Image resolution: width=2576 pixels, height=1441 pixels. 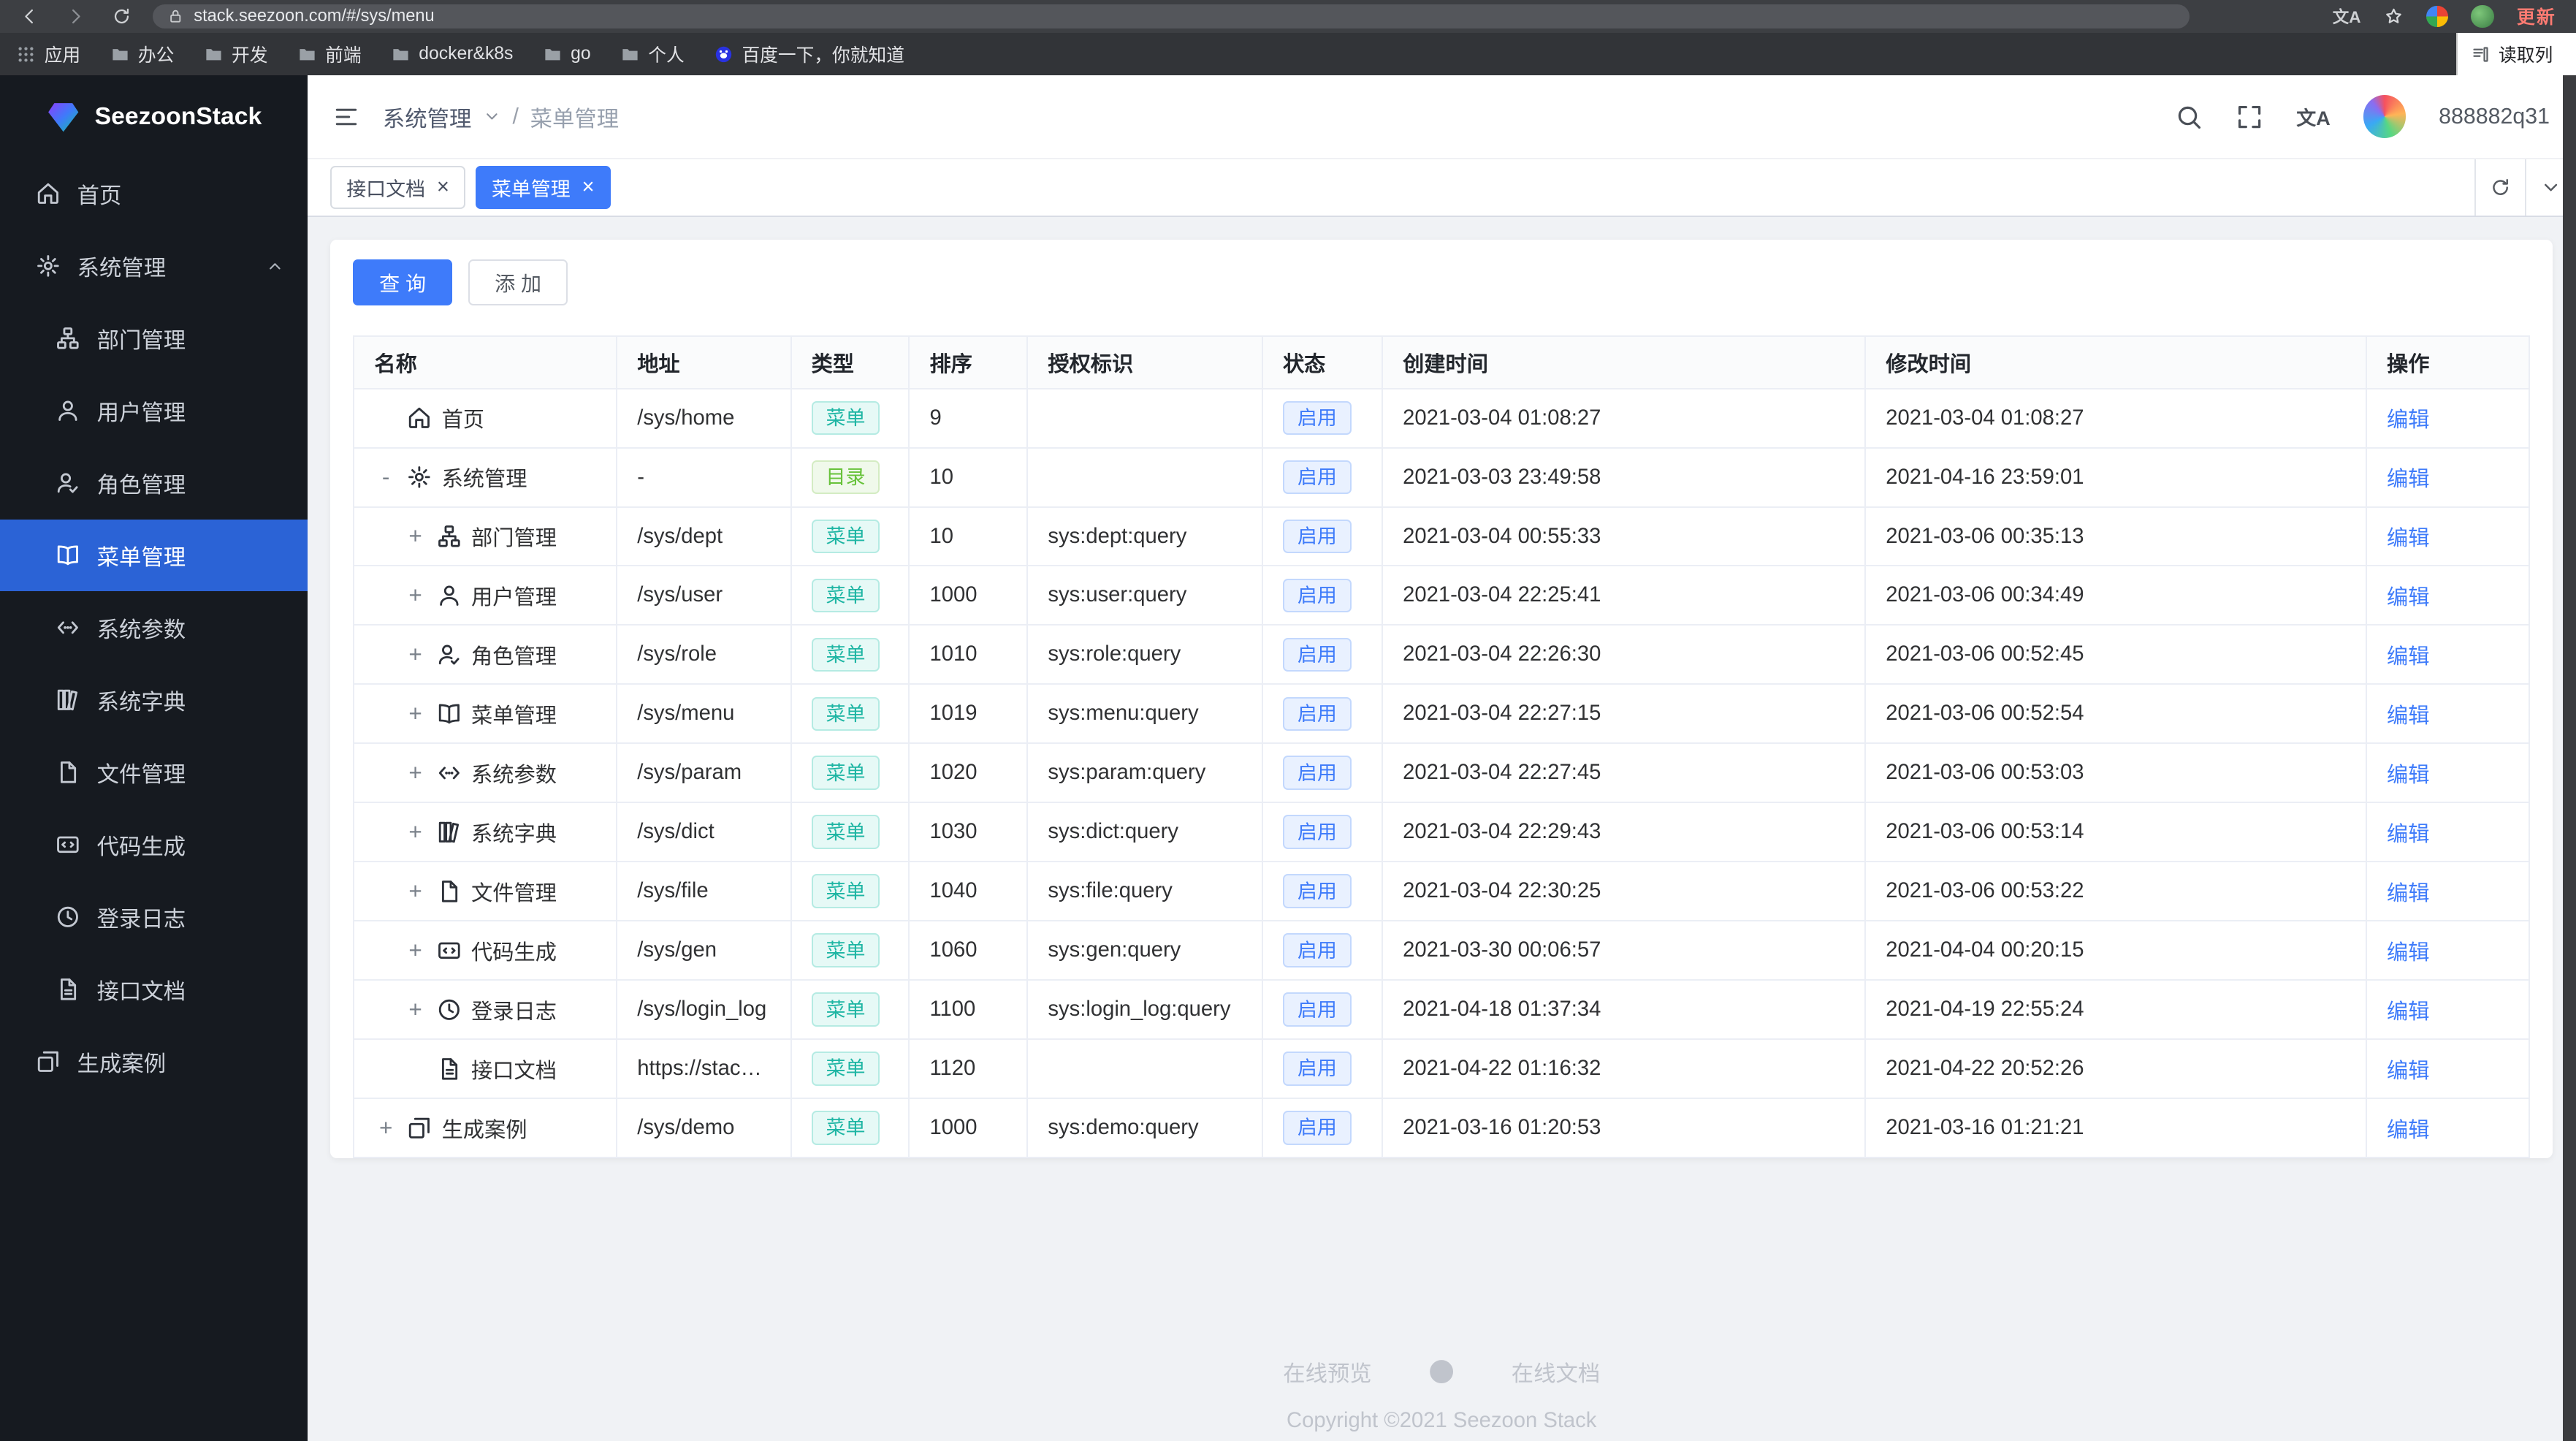 What do you see at coordinates (1288, 54) in the screenshot?
I see `bookmarks-bar: 应用 办公 开发 前端 docker&k8s go 个人 百度一下，你就知道 读取列` at bounding box center [1288, 54].